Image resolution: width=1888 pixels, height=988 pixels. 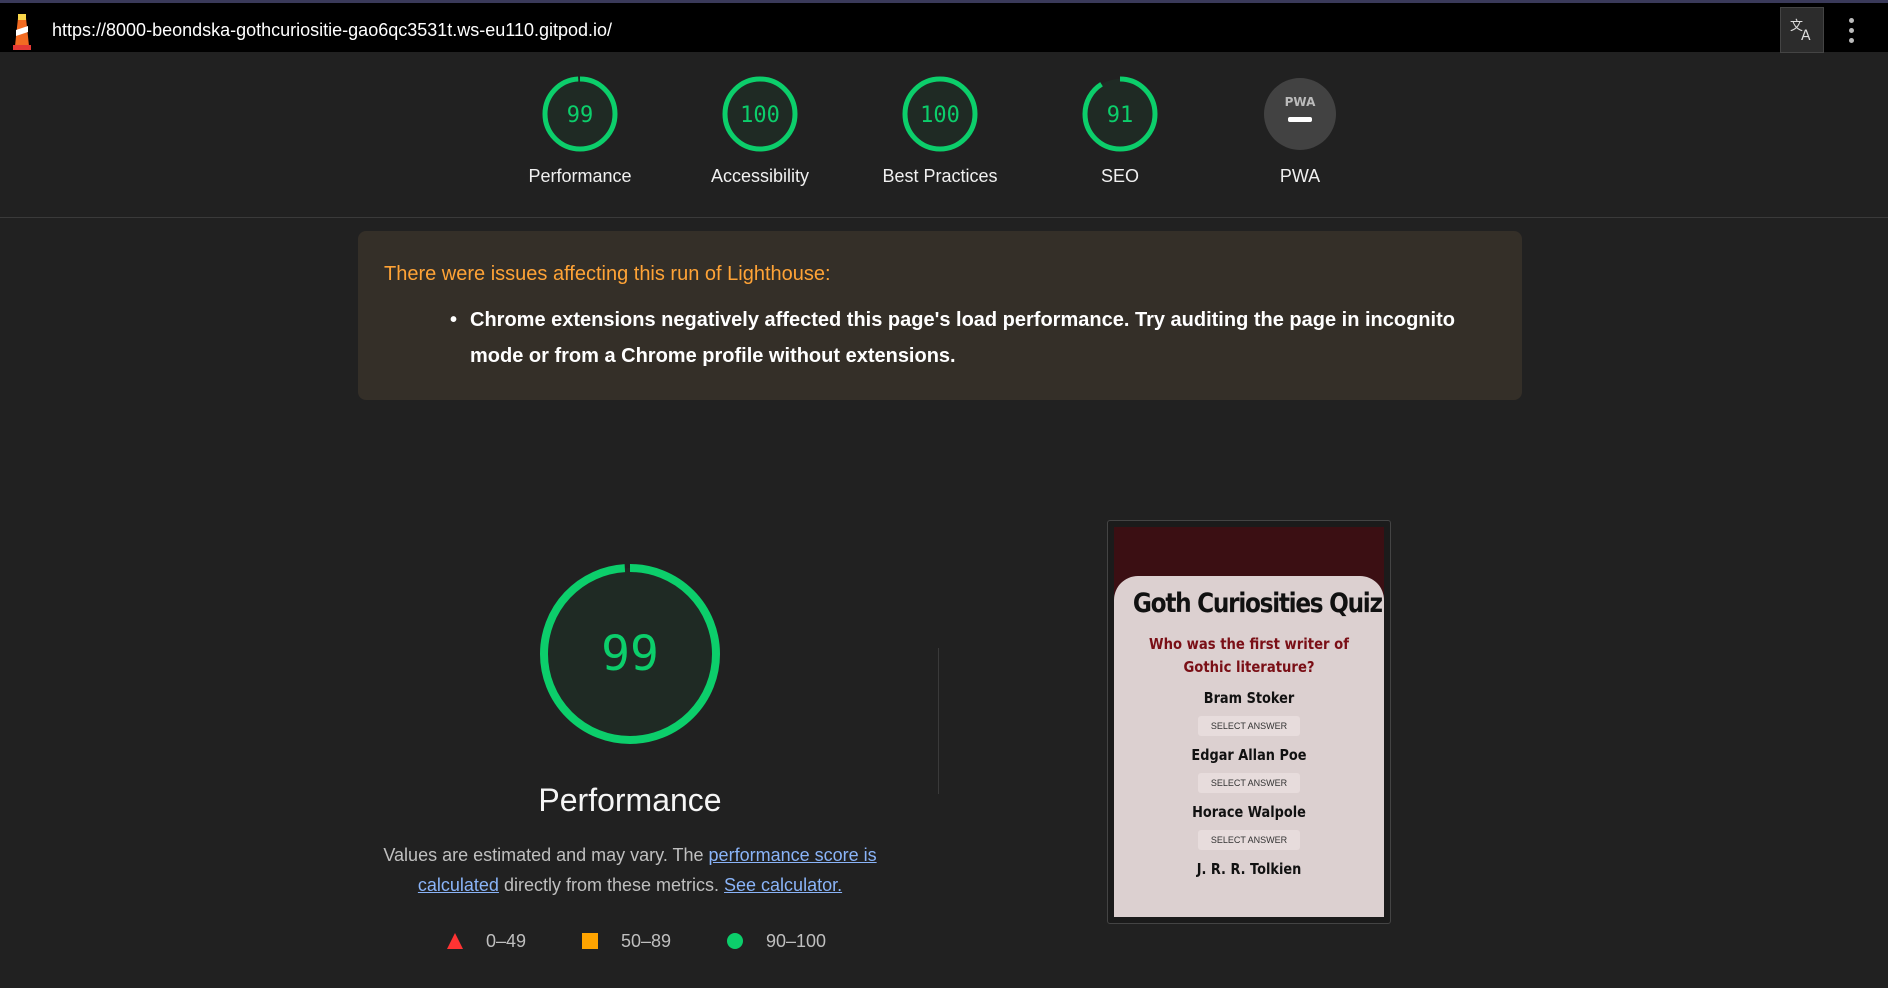 I want to click on translate-icon: 文 A, so click(x=1800, y=31).